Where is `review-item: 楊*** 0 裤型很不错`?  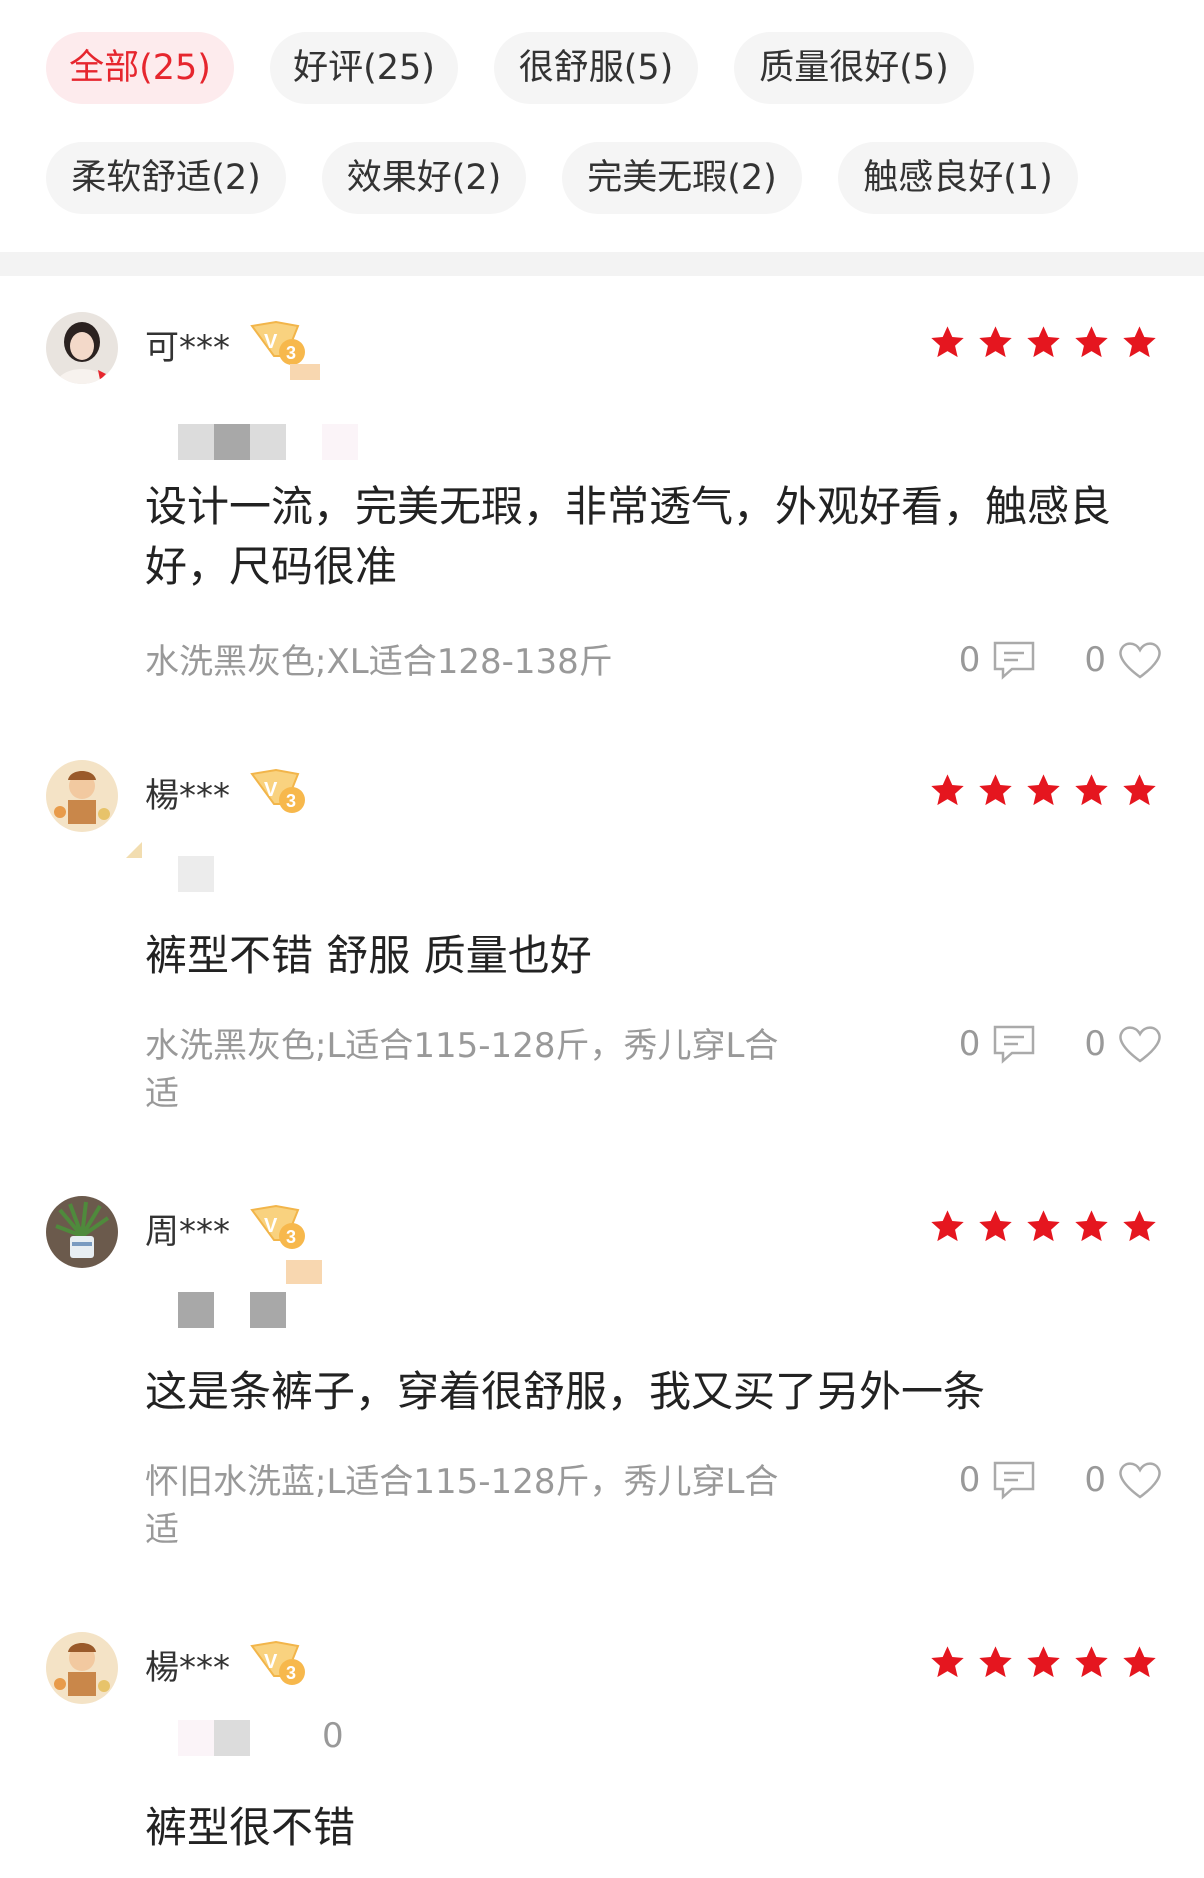 review-item: 楊*** 0 裤型很不错 is located at coordinates (602, 1755).